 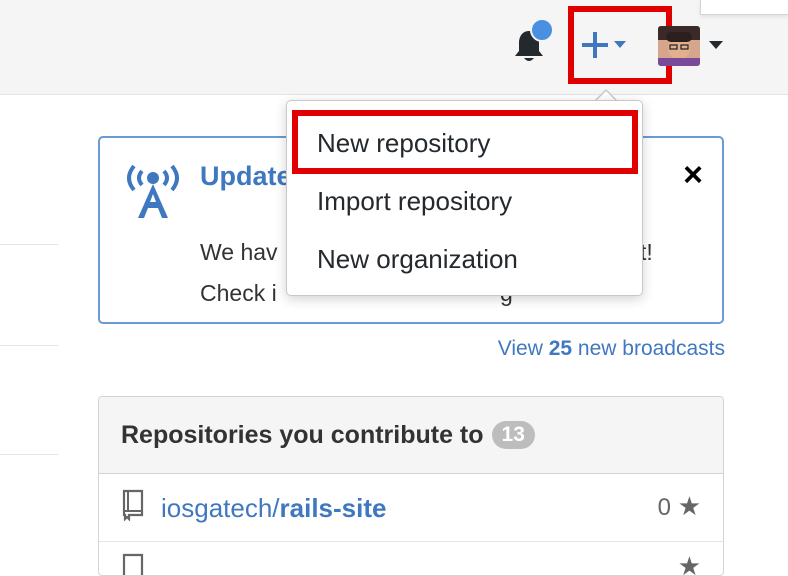 I want to click on repo-link: iosgatech/rails-site, so click(x=273, y=508).